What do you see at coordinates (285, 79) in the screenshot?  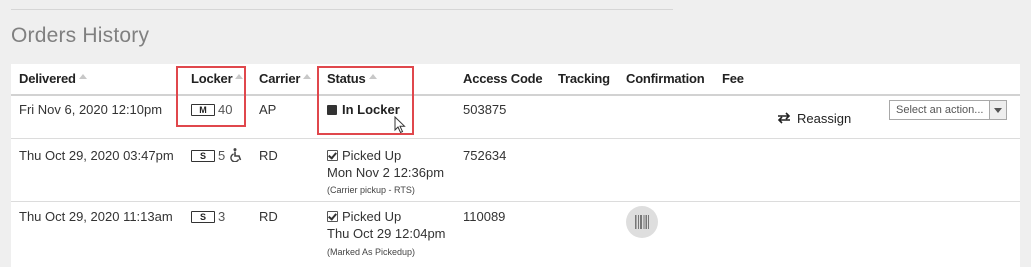 I see `header-carrier: Carrier` at bounding box center [285, 79].